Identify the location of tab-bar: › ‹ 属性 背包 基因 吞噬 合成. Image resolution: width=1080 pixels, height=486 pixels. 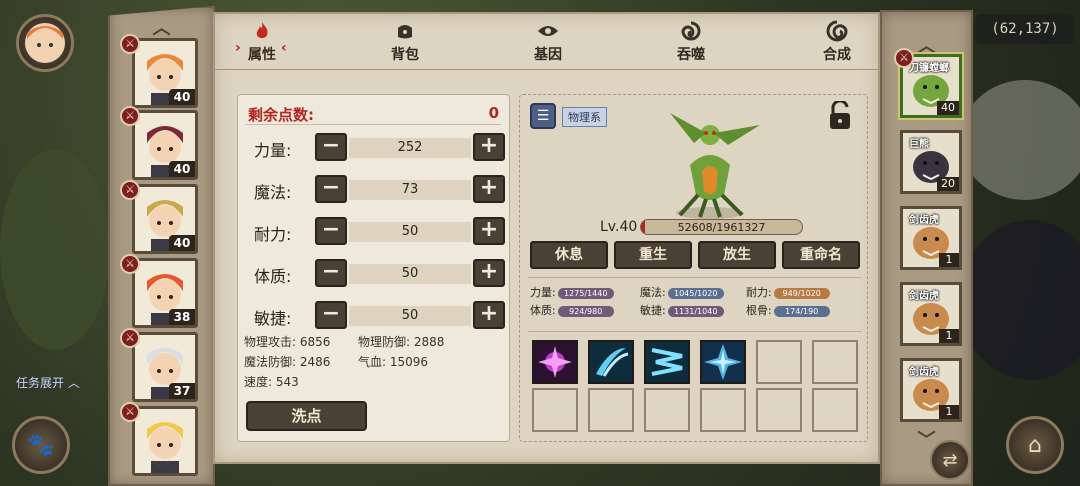
(546, 42).